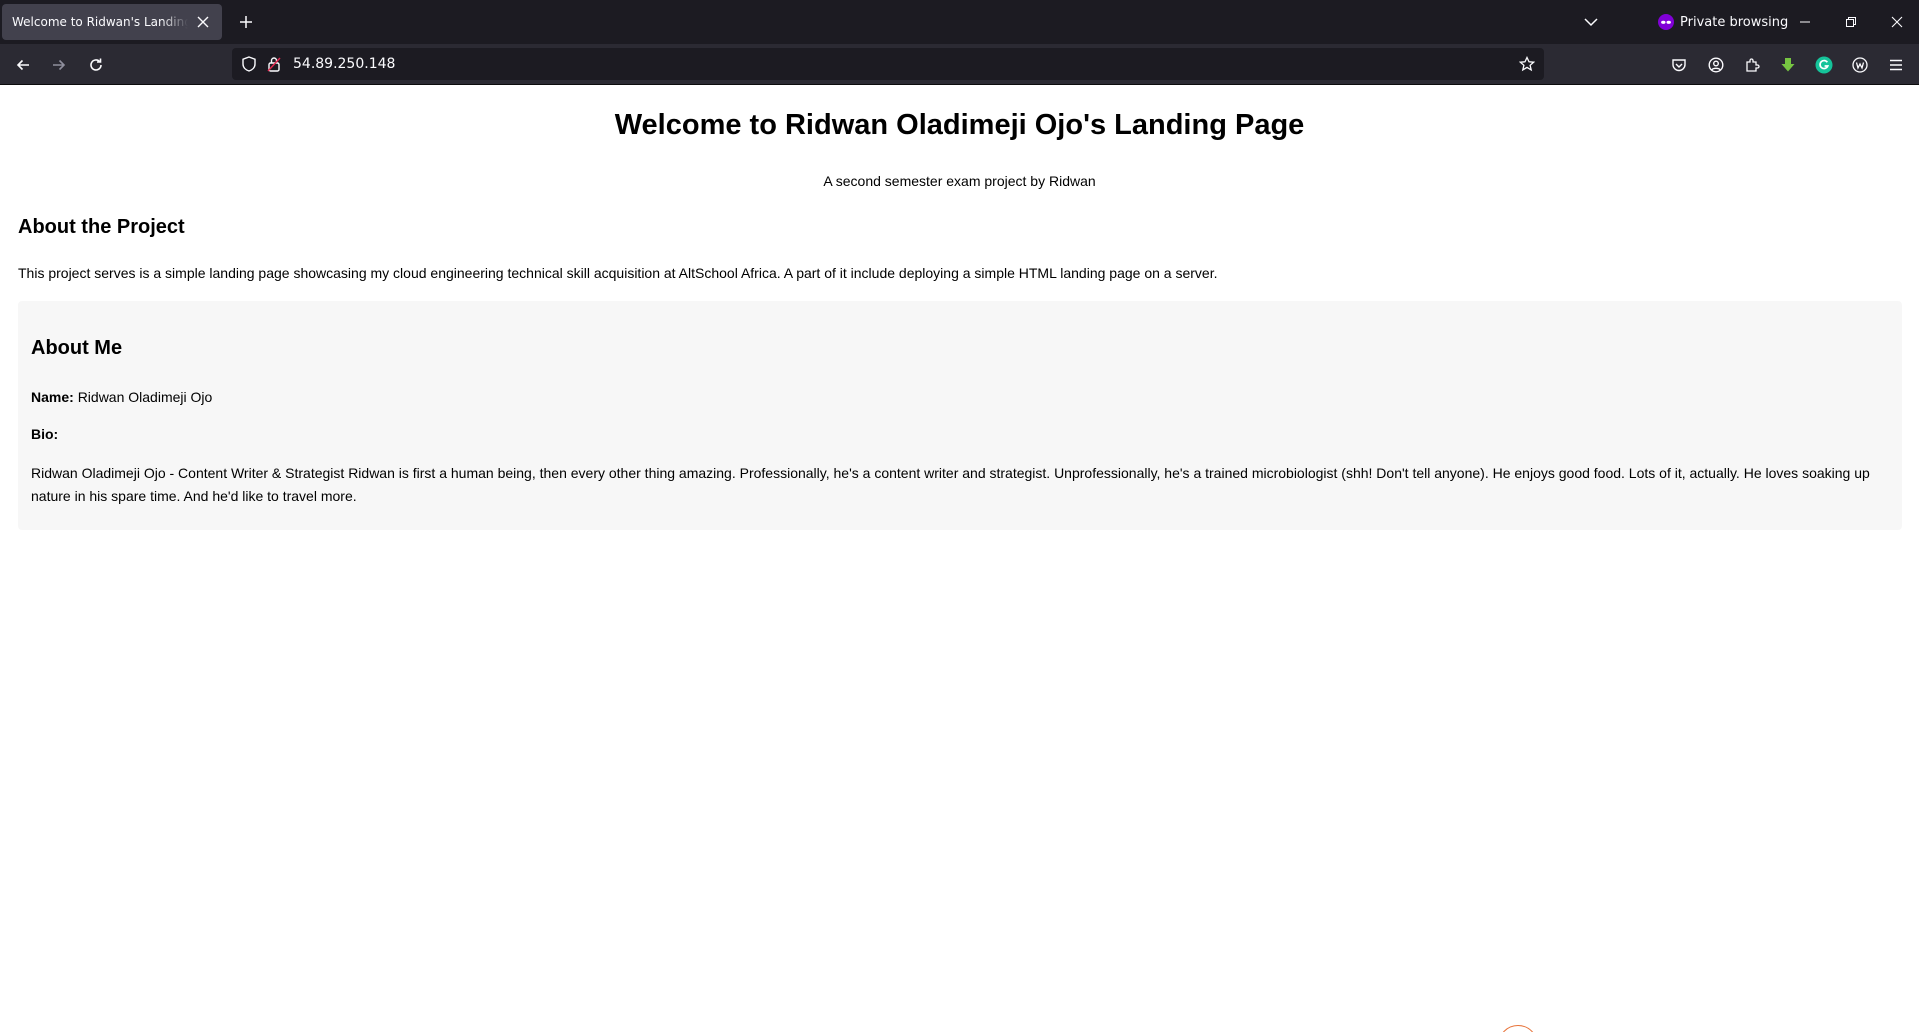 The width and height of the screenshot is (1919, 1032). Describe the element at coordinates (1518, 1028) in the screenshot. I see `floating-widget-edge` at that location.